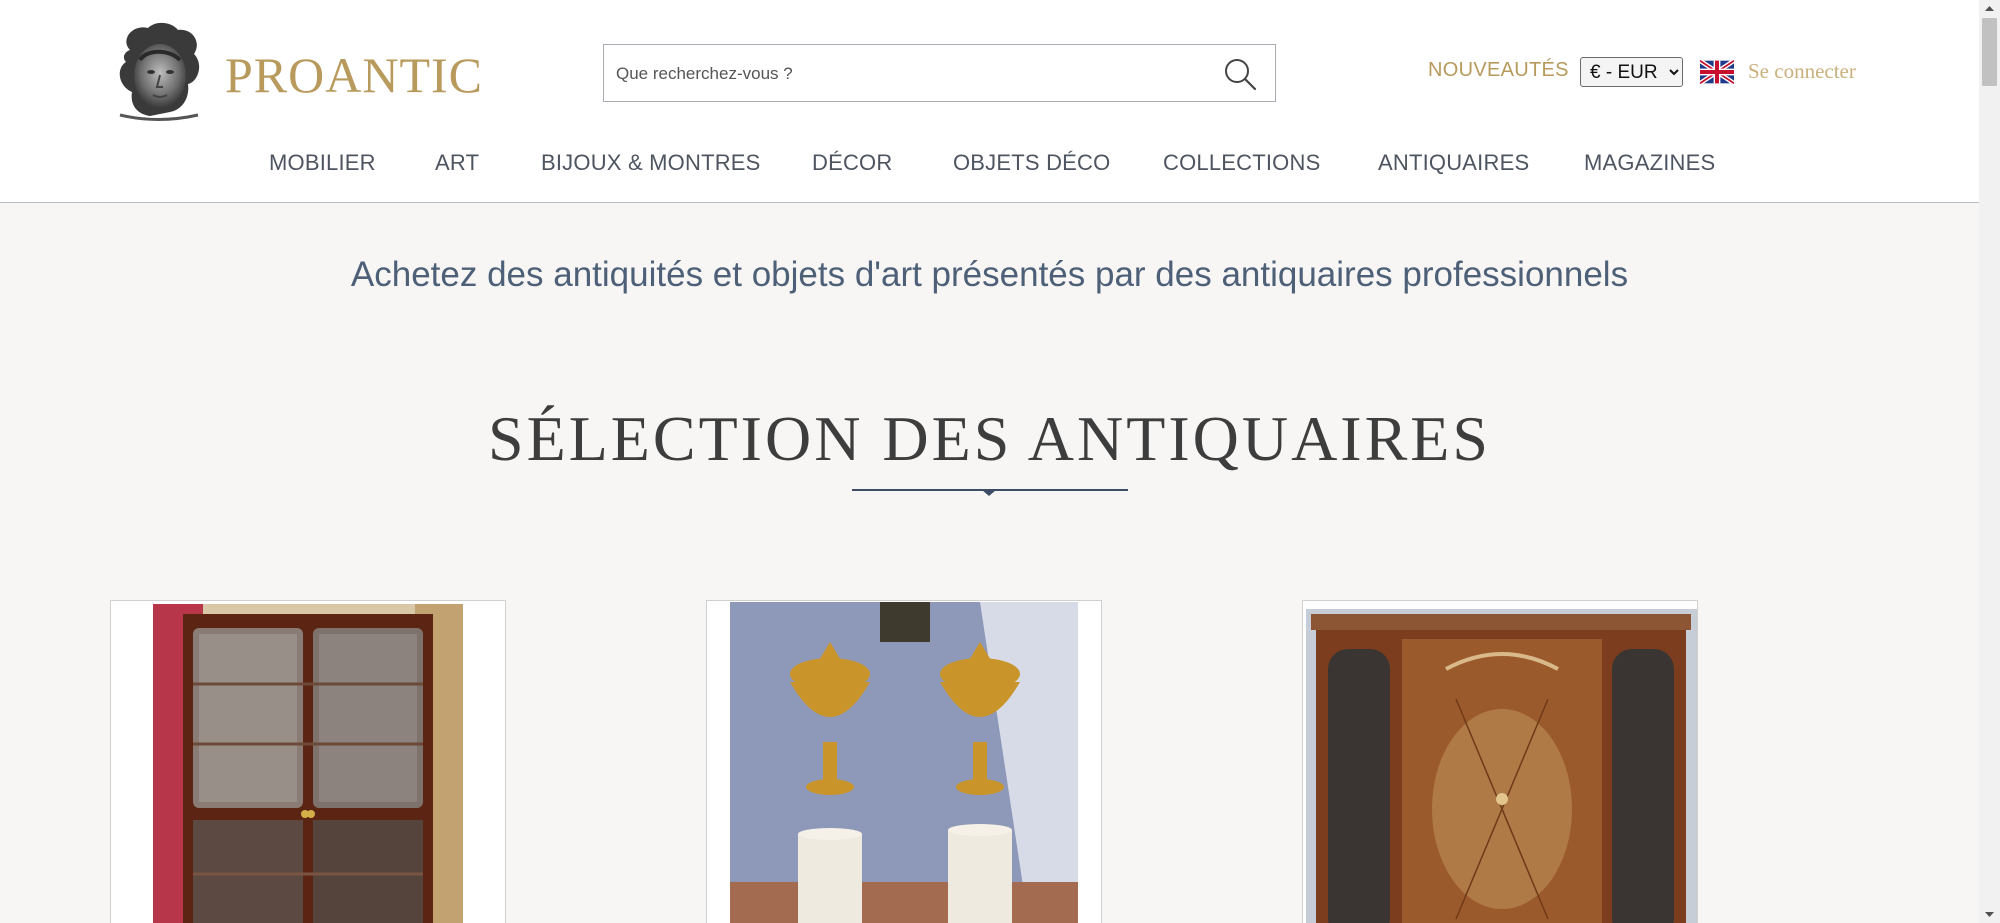  I want to click on login-link: Se connecter, so click(1802, 71).